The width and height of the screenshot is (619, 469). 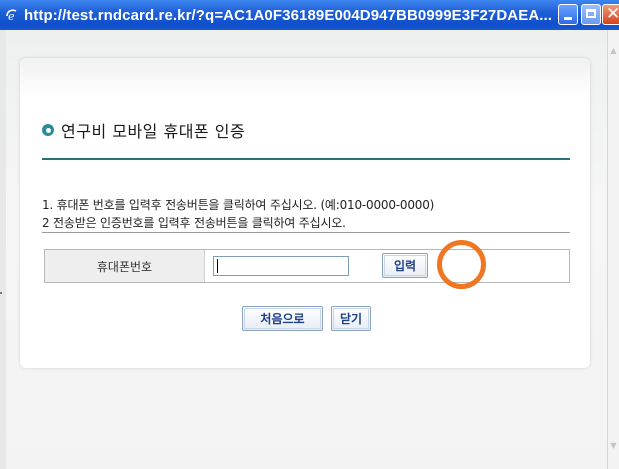 What do you see at coordinates (613, 52) in the screenshot?
I see `scroll-up-icon: ▲` at bounding box center [613, 52].